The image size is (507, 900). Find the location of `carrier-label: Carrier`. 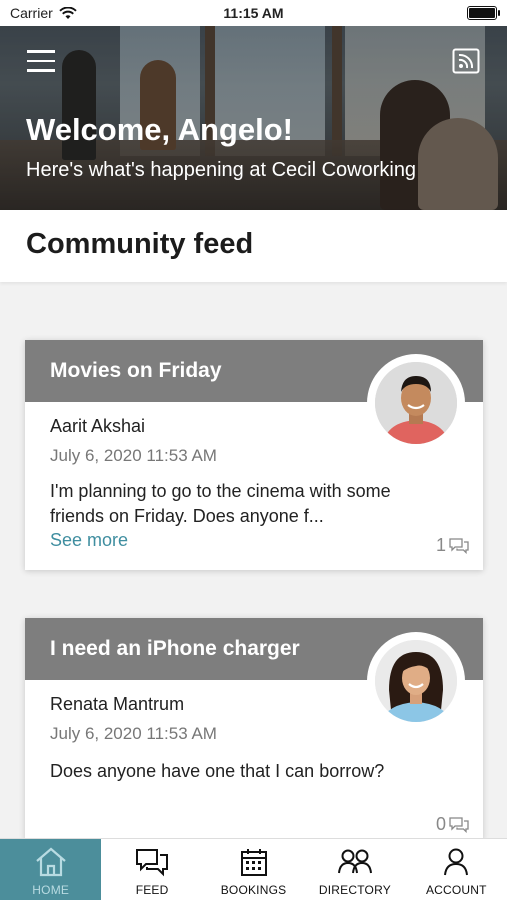

carrier-label: Carrier is located at coordinates (31, 13).